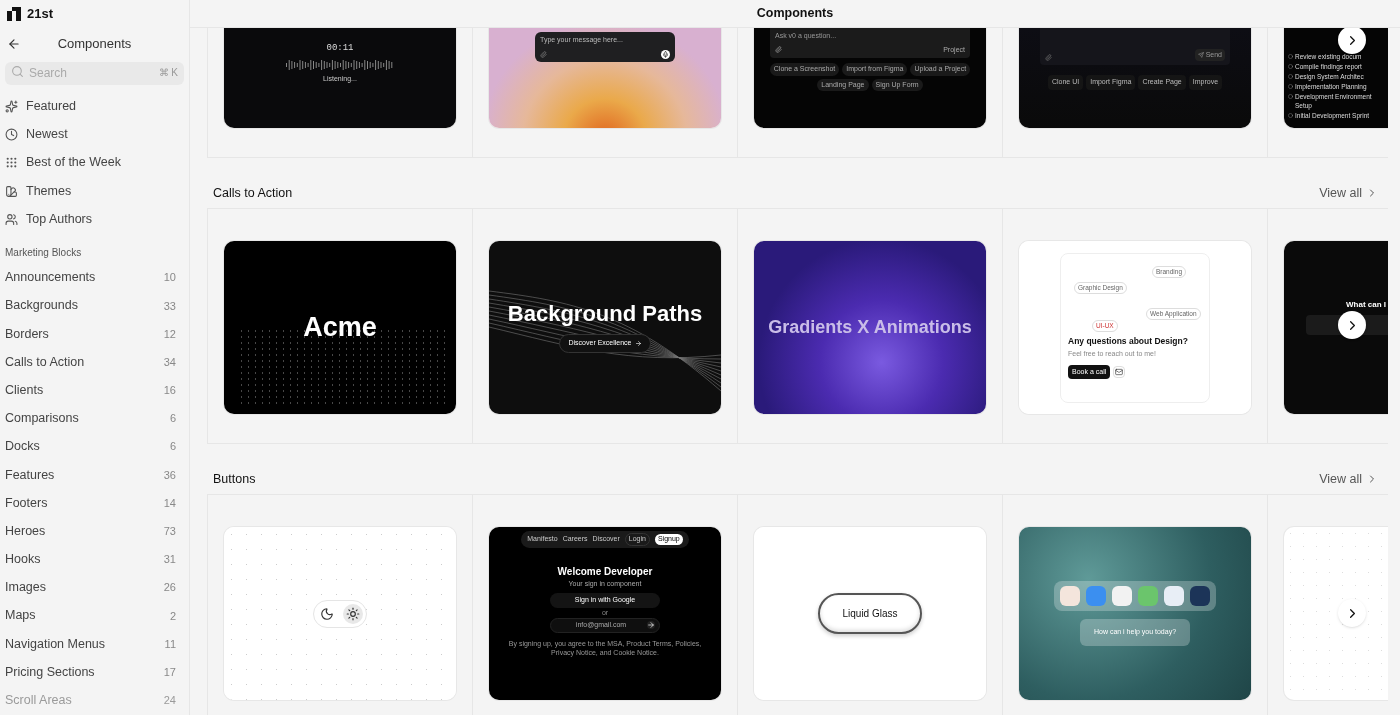 Image resolution: width=1400 pixels, height=715 pixels. I want to click on component-preview: Acme, so click(340, 327).